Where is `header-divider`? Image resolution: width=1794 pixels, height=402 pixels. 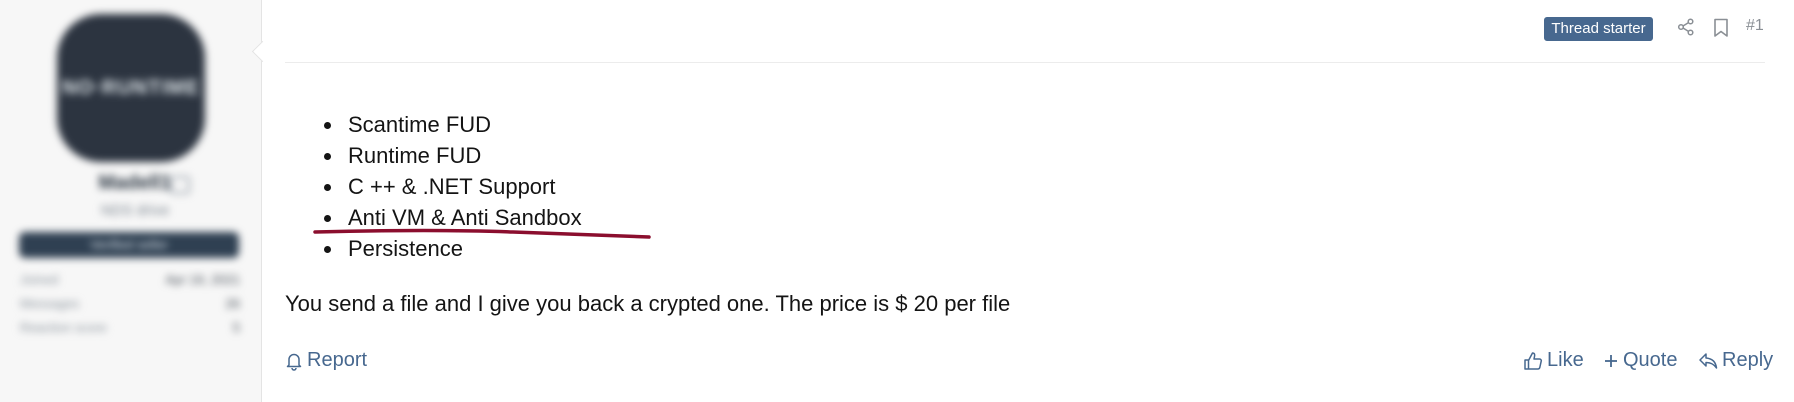
header-divider is located at coordinates (1025, 62).